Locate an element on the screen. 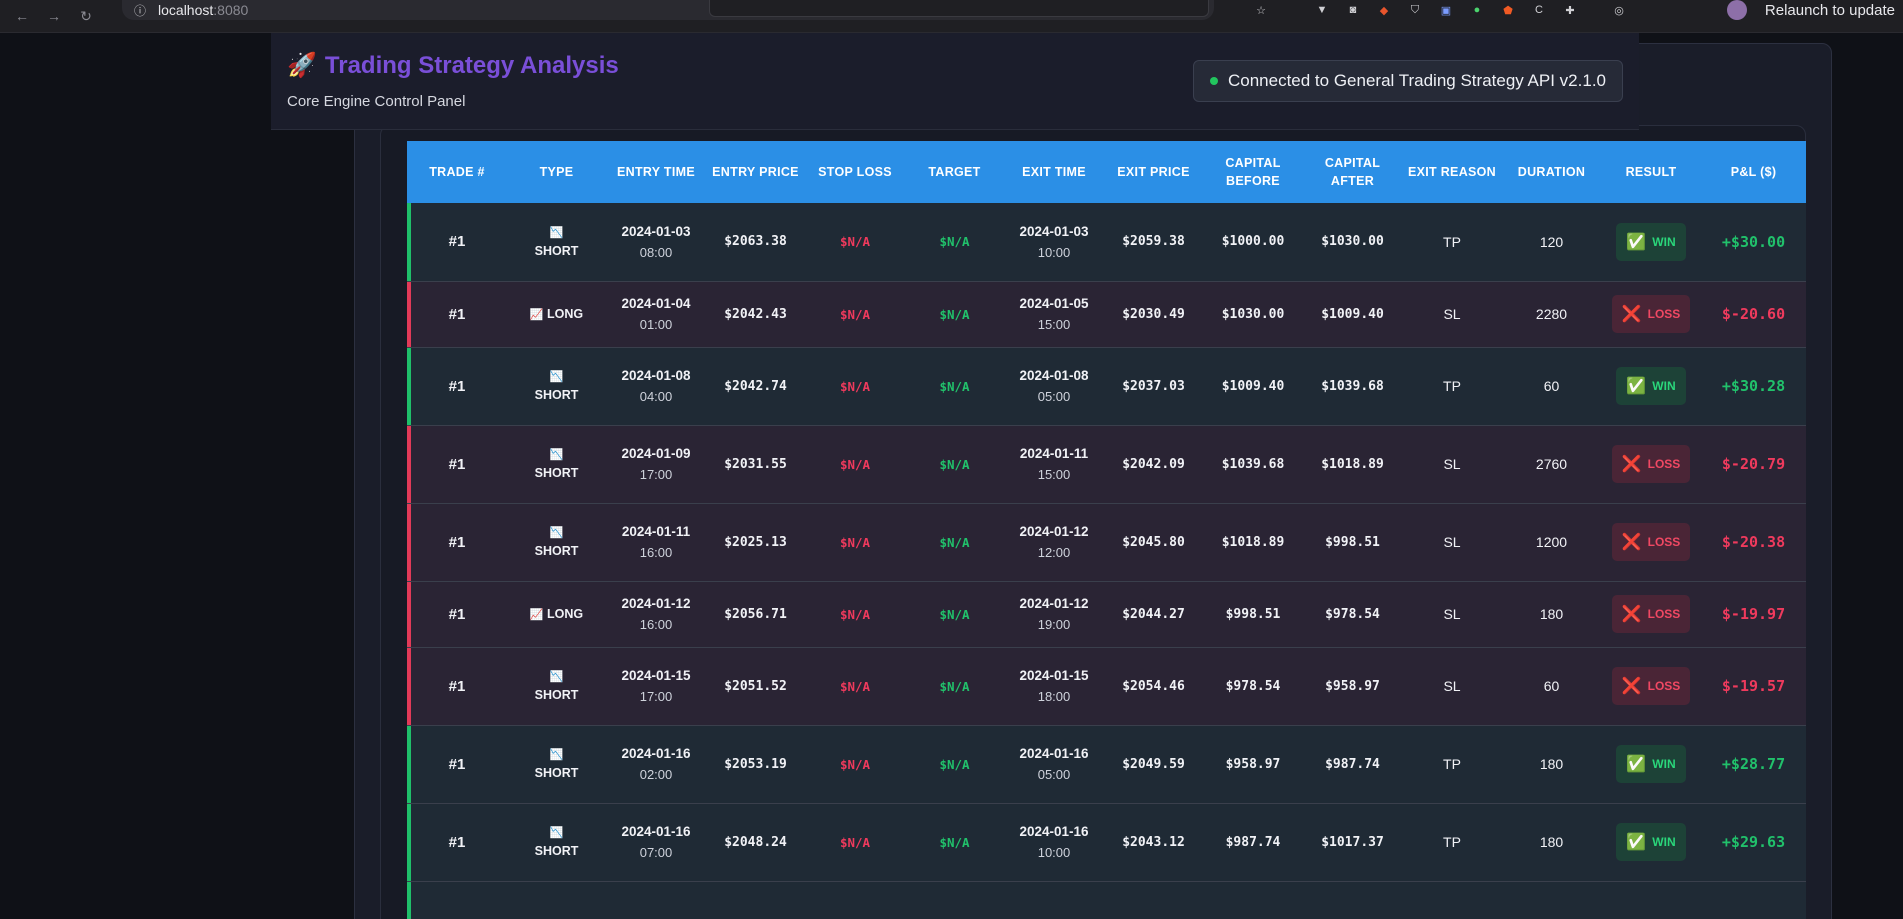  entry-price: $2056.71 is located at coordinates (755, 614).